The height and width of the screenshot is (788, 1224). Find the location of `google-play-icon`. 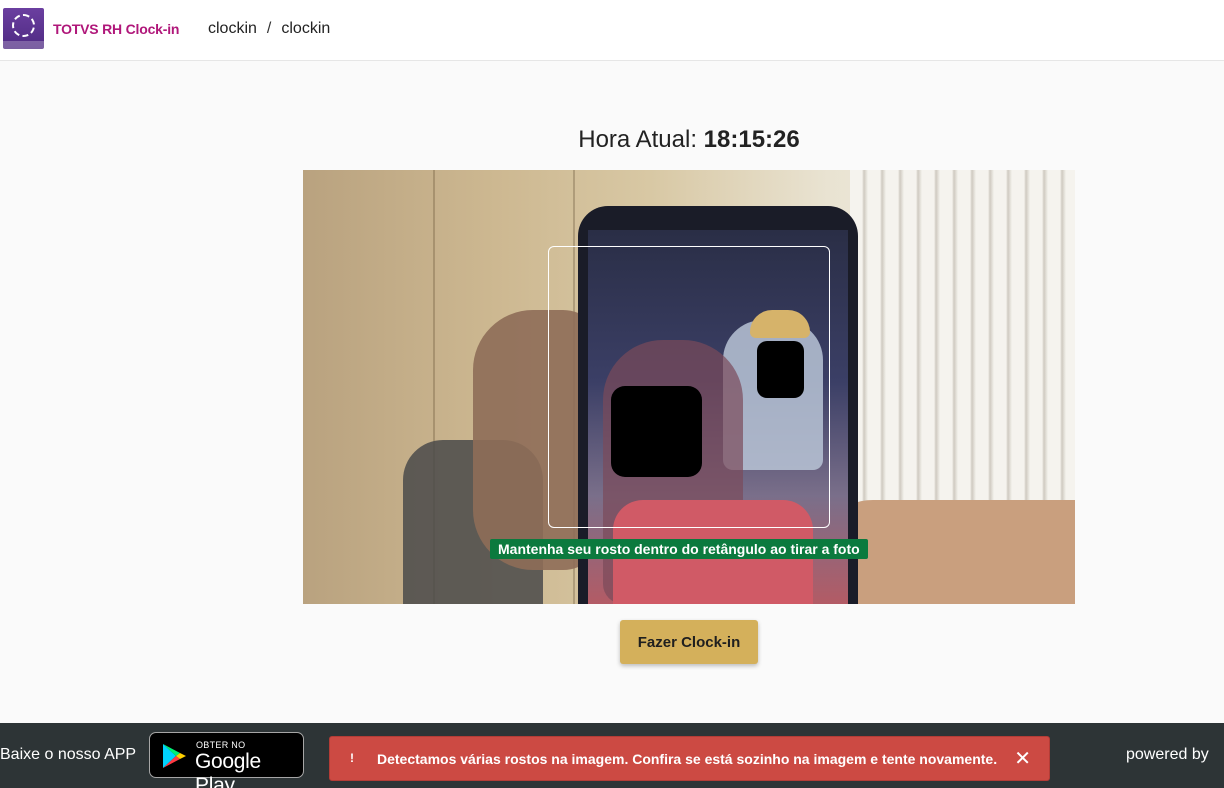

google-play-icon is located at coordinates (174, 756).